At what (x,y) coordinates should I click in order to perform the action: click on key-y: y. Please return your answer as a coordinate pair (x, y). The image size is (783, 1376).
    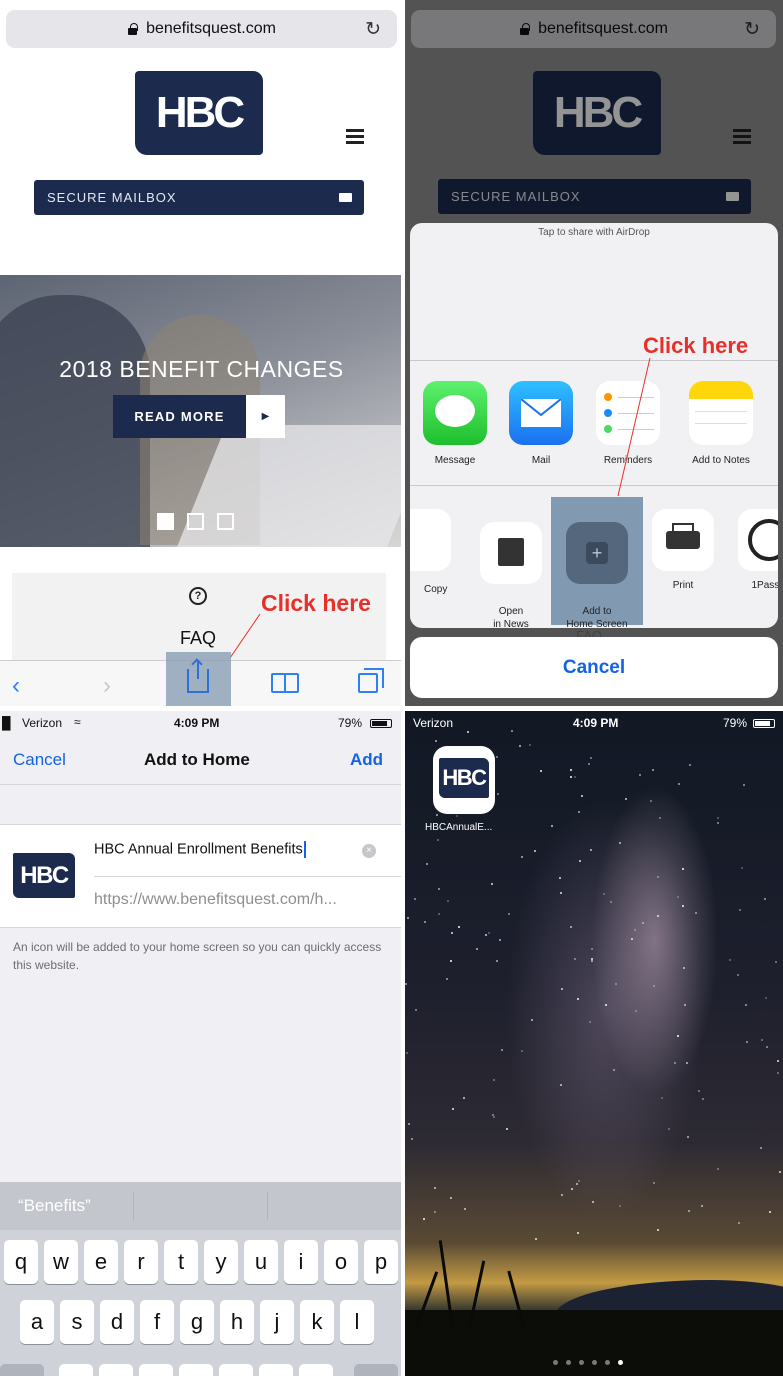
    Looking at the image, I should click on (221, 1262).